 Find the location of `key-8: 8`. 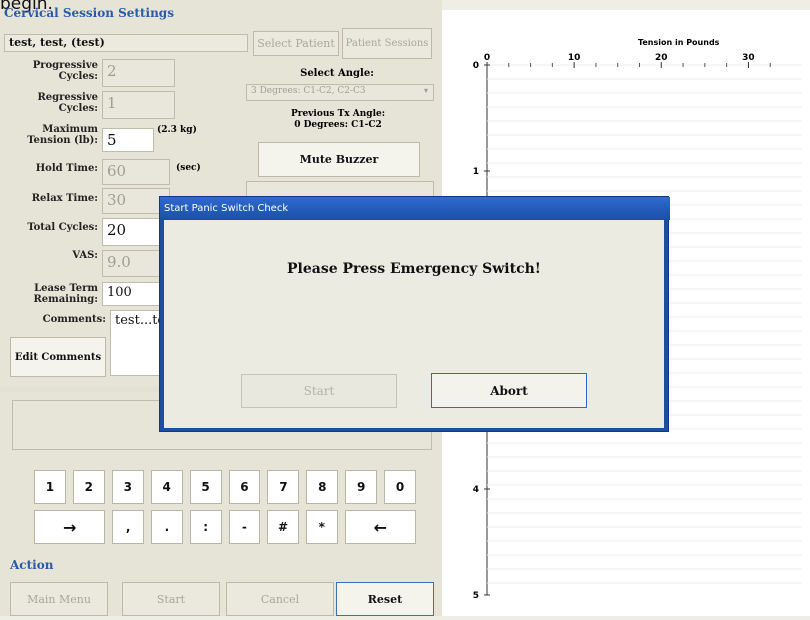

key-8: 8 is located at coordinates (322, 487).